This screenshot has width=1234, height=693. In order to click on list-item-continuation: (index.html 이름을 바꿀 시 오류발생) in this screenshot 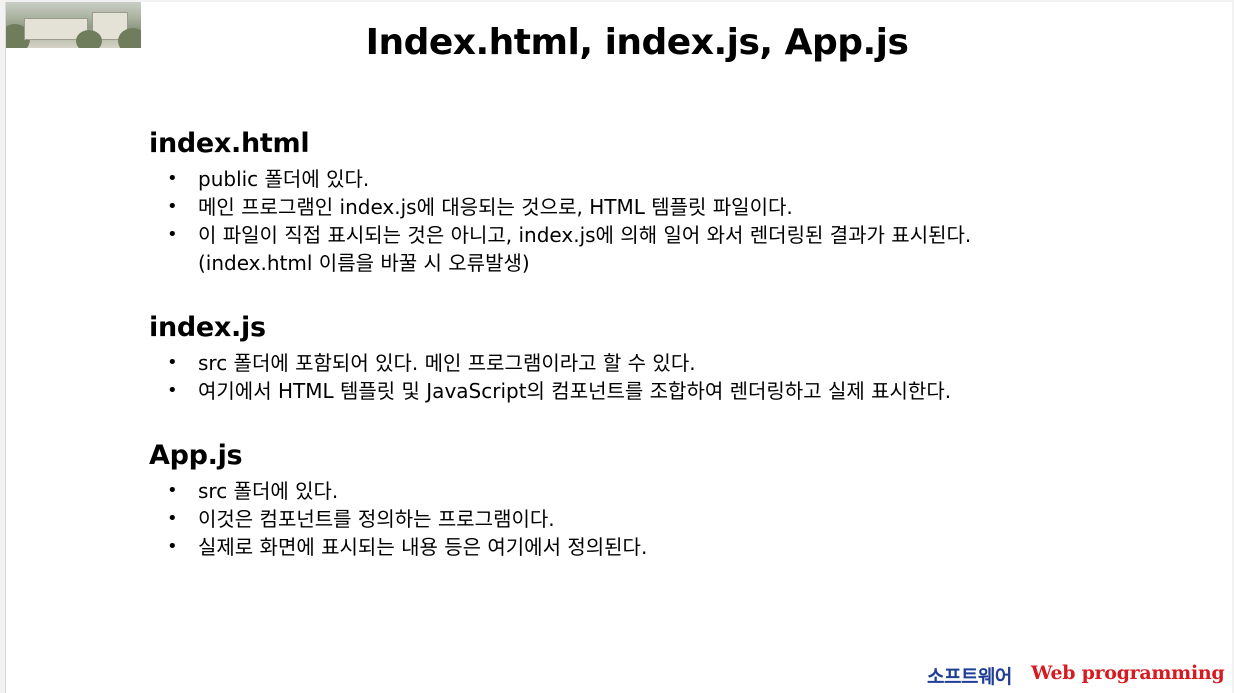, I will do `click(364, 263)`.